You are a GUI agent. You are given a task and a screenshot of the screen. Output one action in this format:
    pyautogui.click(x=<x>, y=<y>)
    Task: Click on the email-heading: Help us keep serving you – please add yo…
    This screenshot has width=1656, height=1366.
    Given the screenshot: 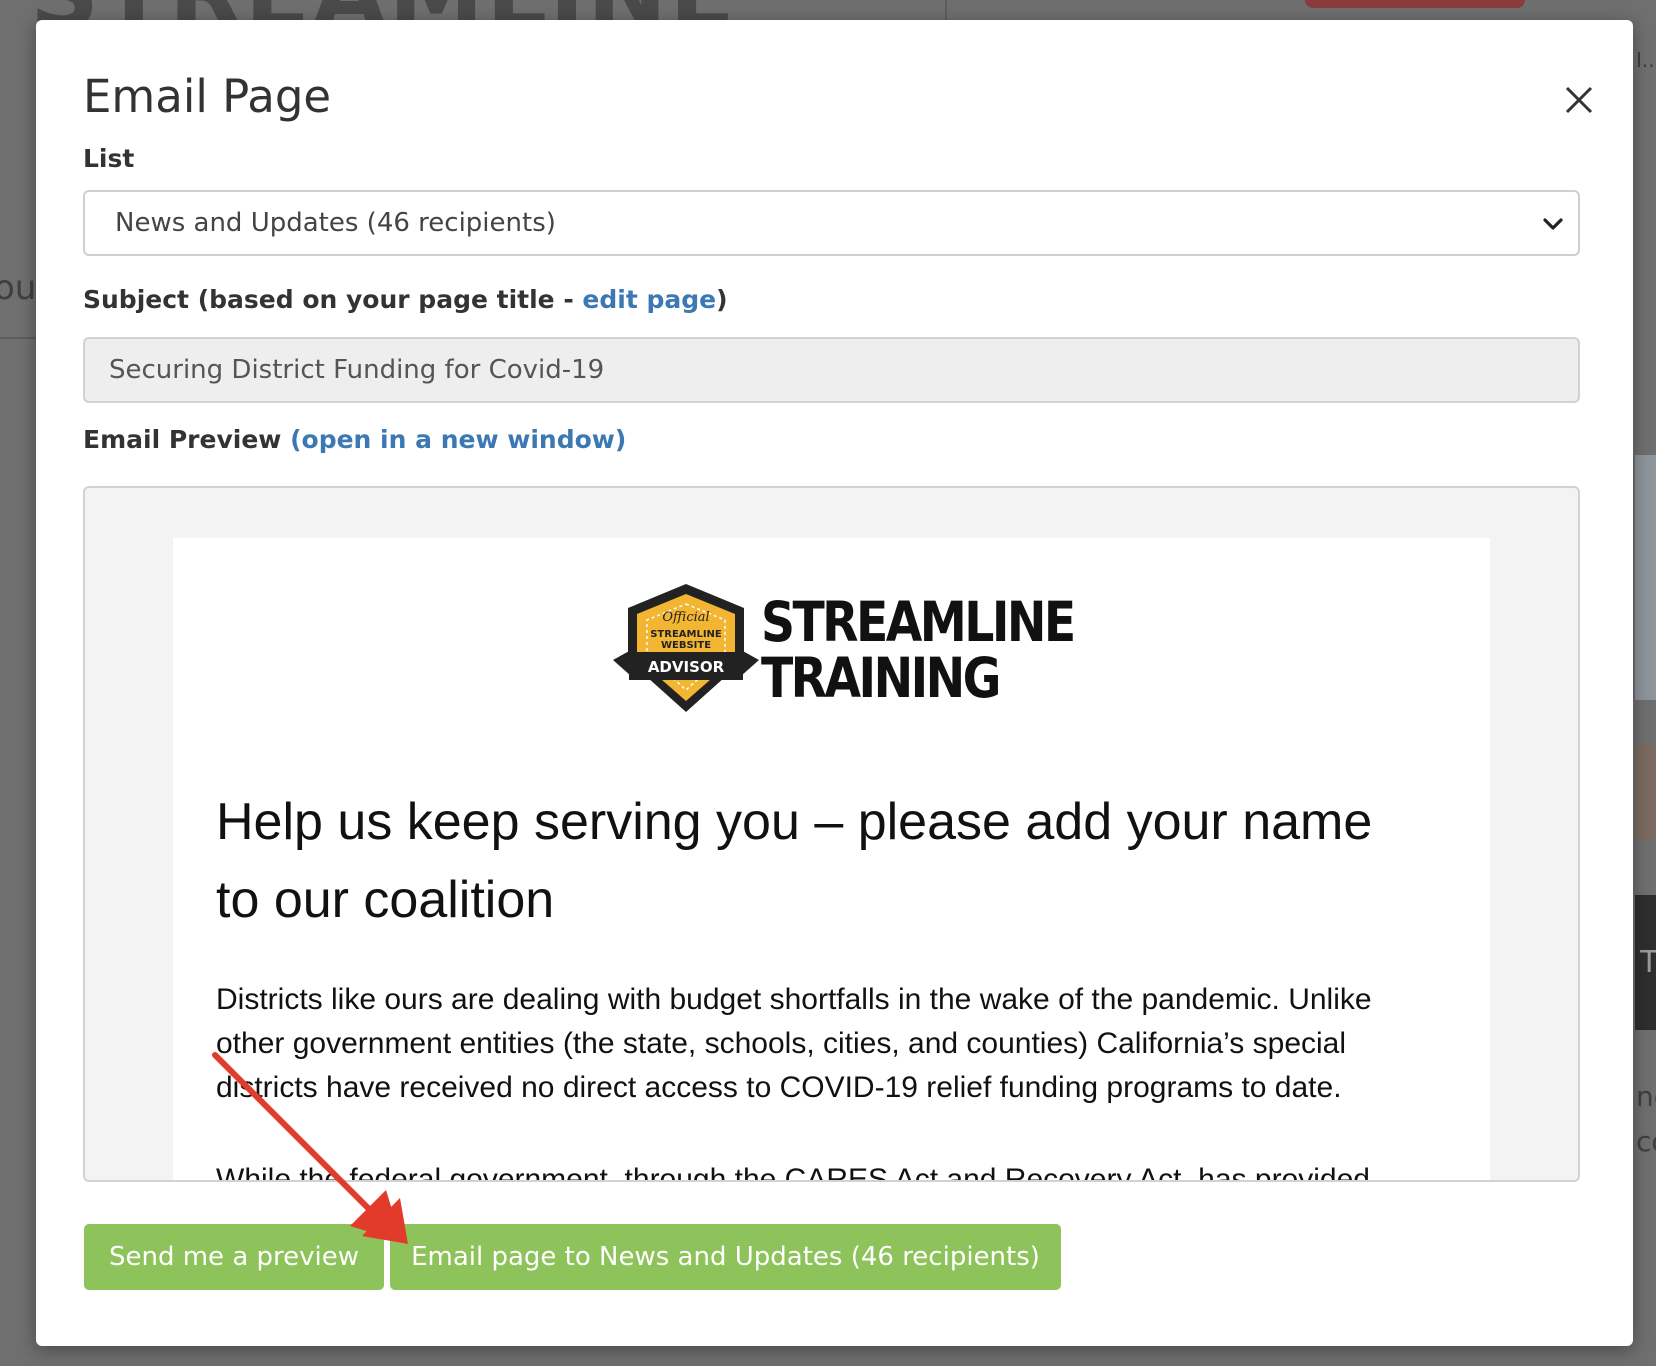 What is the action you would take?
    pyautogui.click(x=794, y=861)
    